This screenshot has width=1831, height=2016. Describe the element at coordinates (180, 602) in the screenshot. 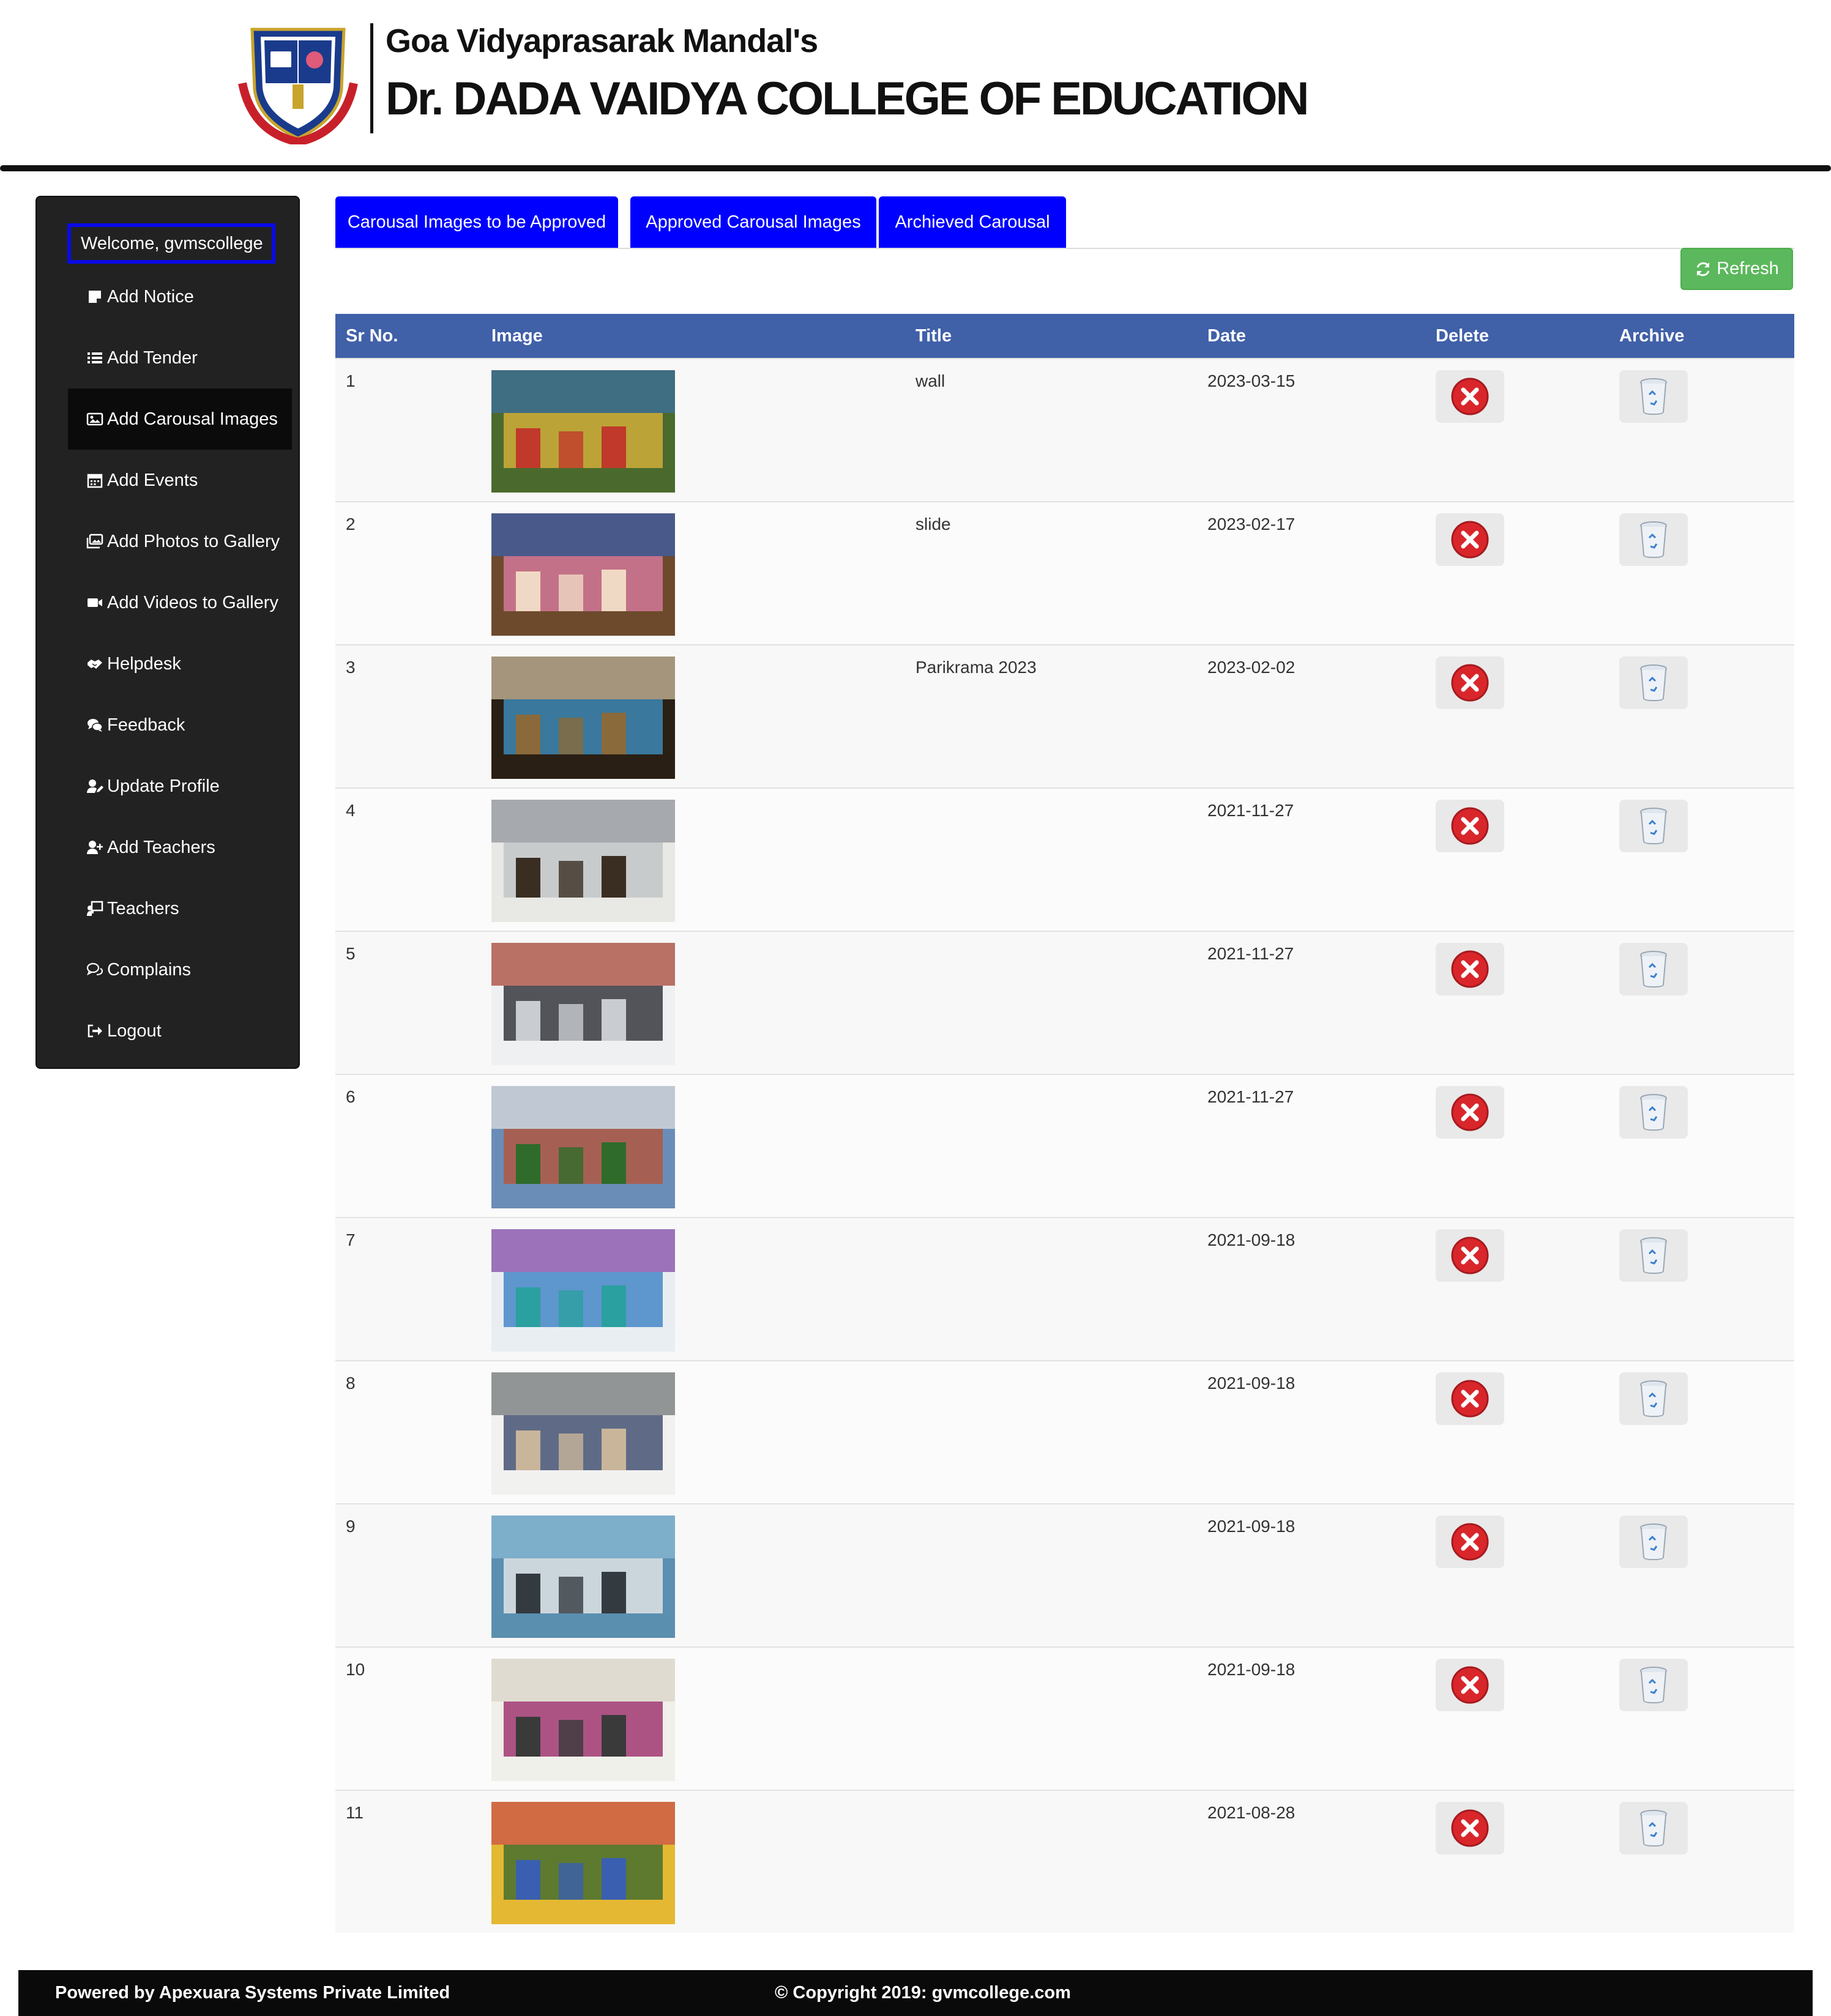

I see `sidebar-item-add-videos-to-gallery: Add Videos to Gallery` at that location.